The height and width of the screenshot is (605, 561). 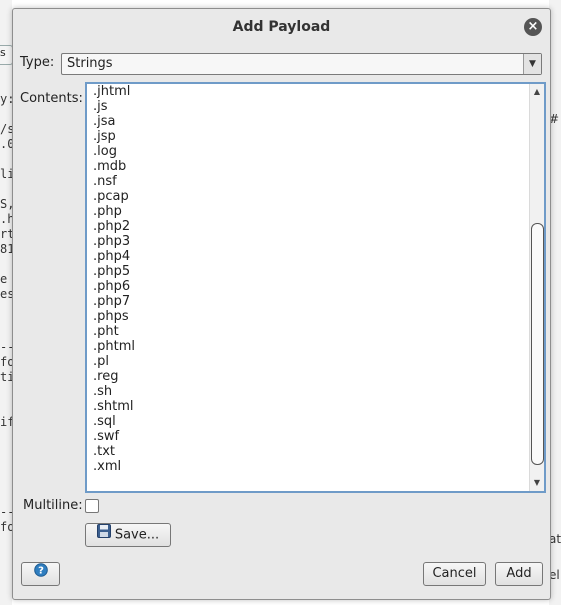 I want to click on list-item: .mdb, so click(x=308, y=166).